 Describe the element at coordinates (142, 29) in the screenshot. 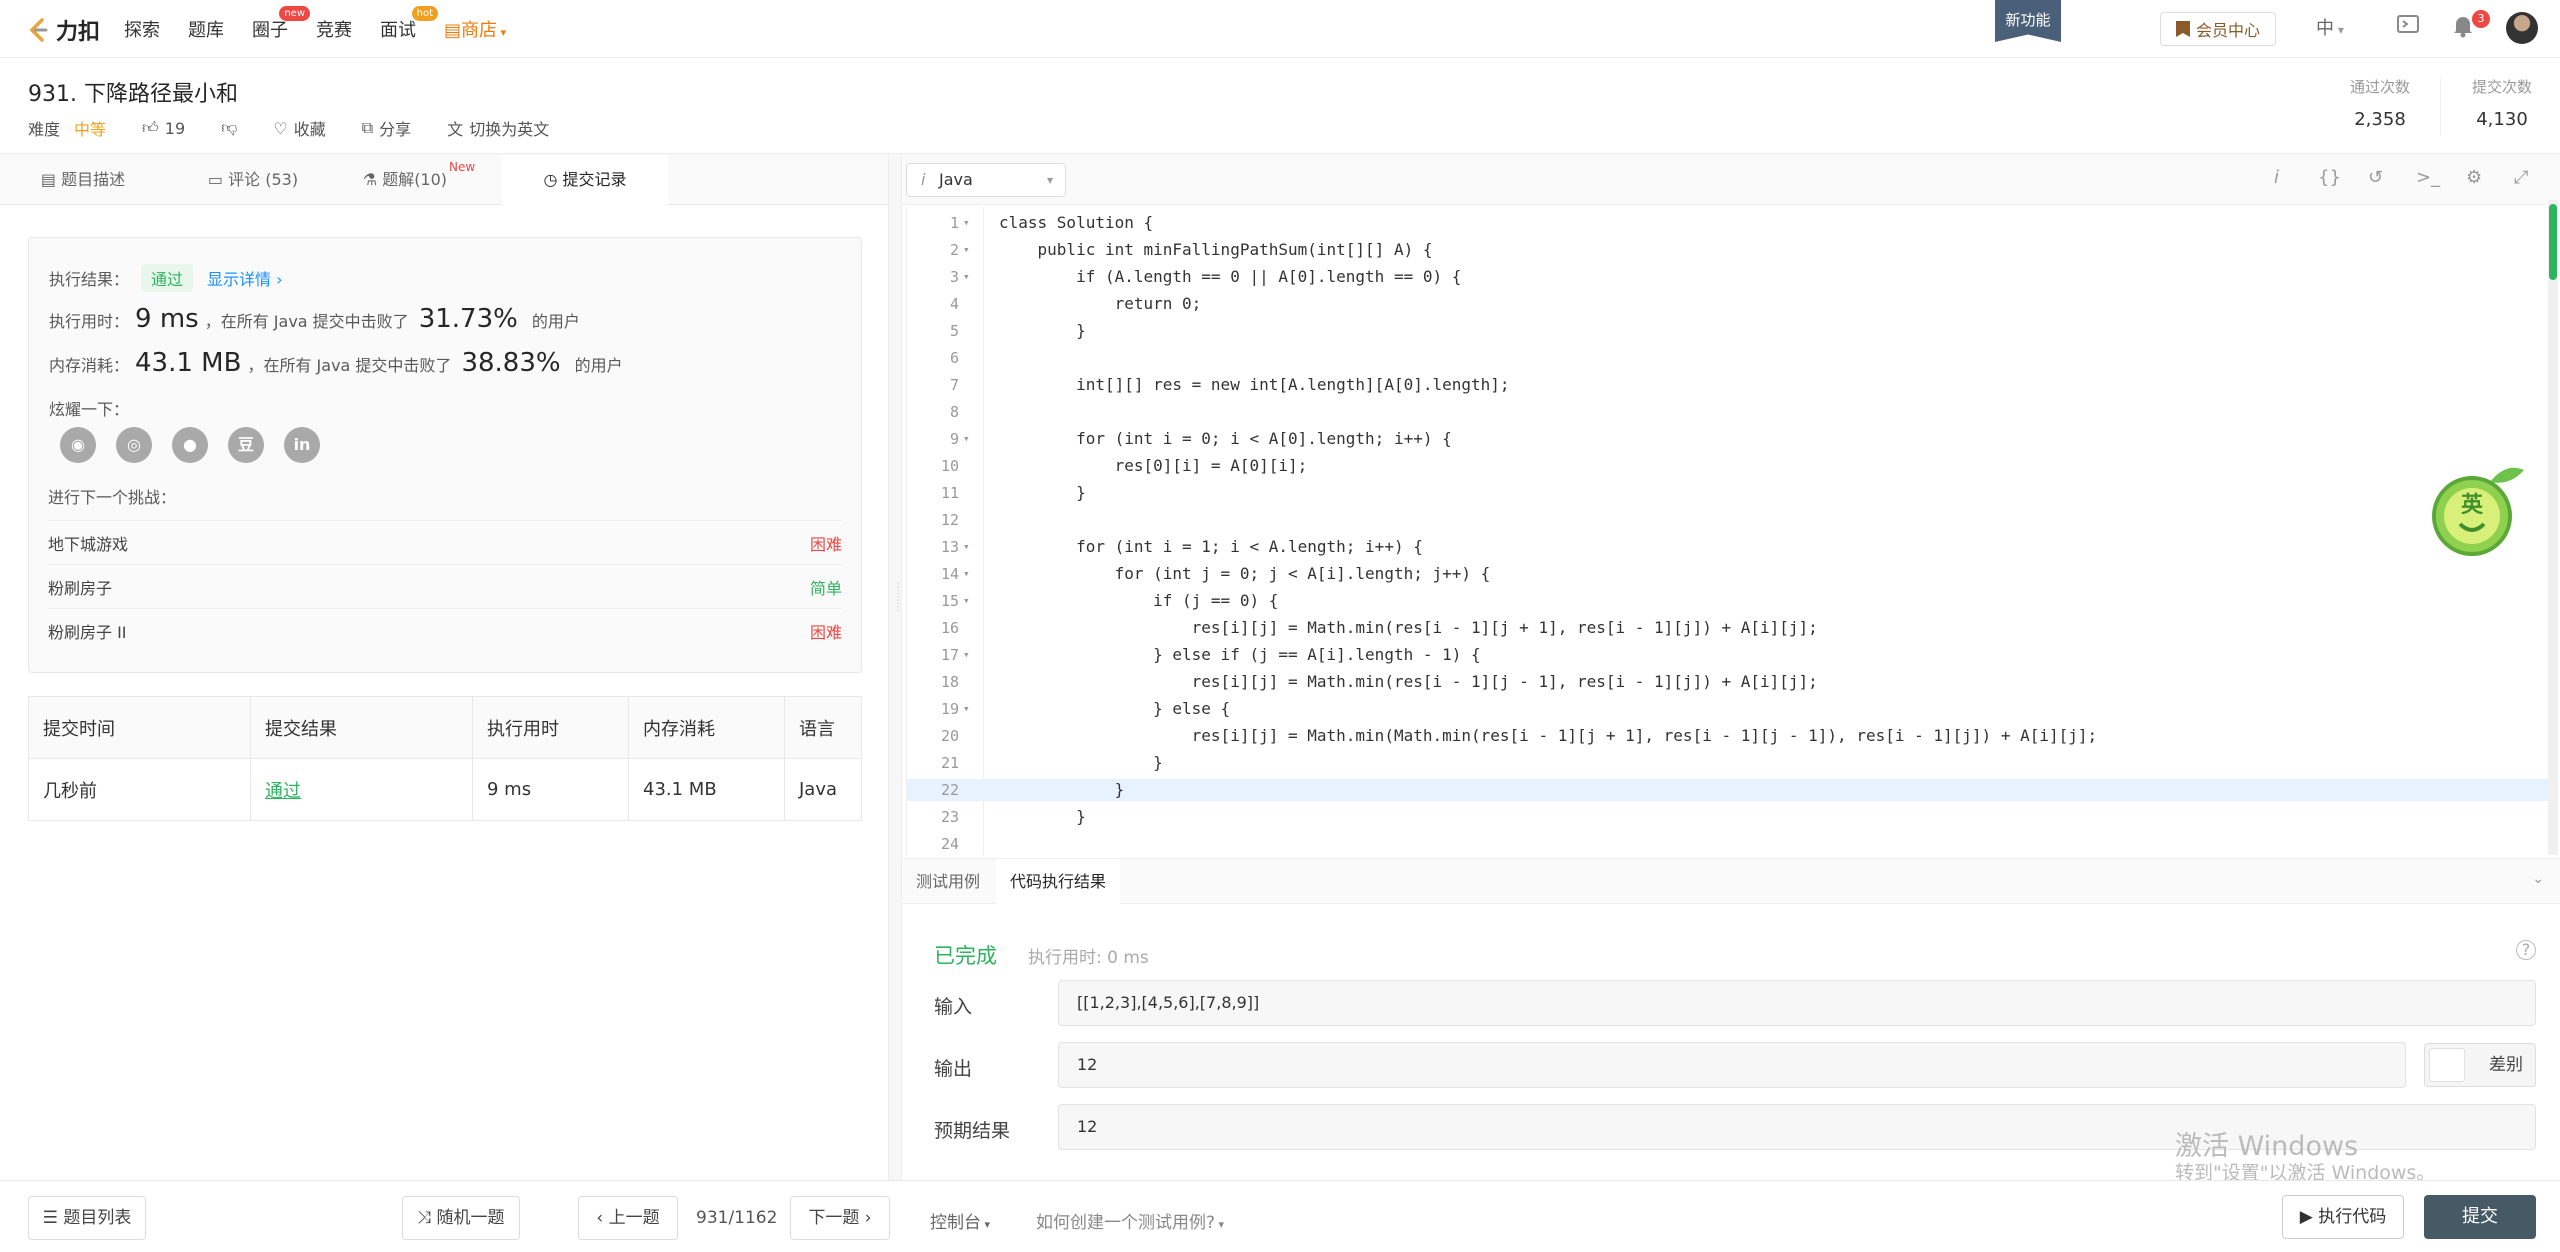

I see `nav-explore: 探索` at that location.